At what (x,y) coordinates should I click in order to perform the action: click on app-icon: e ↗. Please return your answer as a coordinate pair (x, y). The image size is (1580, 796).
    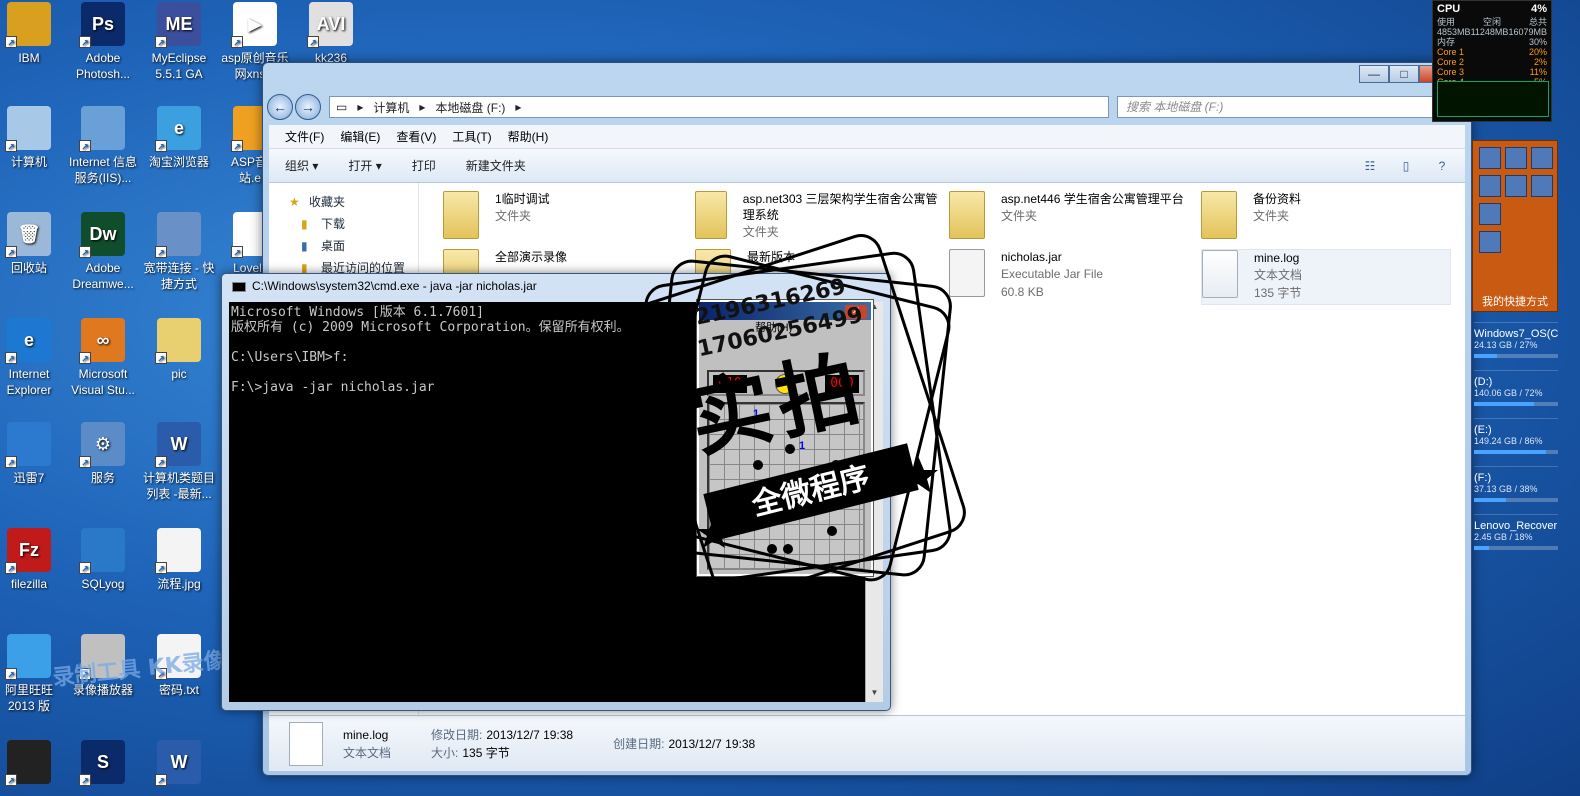
    Looking at the image, I should click on (28, 341).